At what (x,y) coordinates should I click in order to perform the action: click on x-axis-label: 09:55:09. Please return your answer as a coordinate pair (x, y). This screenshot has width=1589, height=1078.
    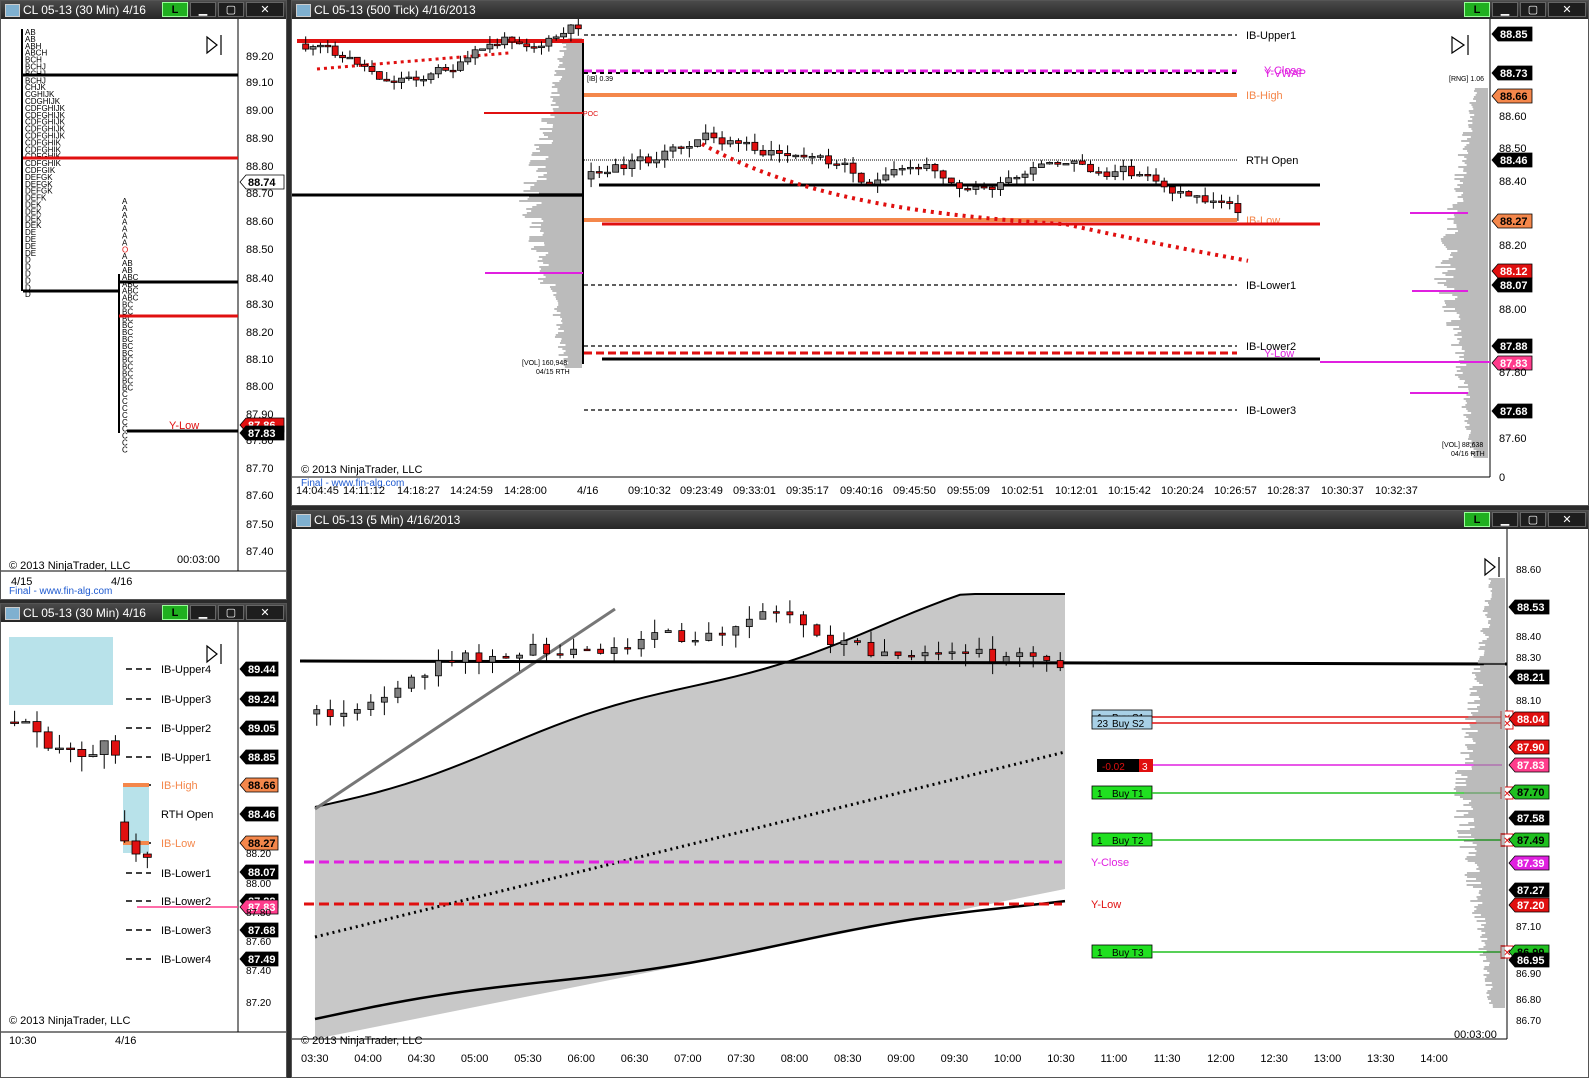
    Looking at the image, I should click on (968, 491).